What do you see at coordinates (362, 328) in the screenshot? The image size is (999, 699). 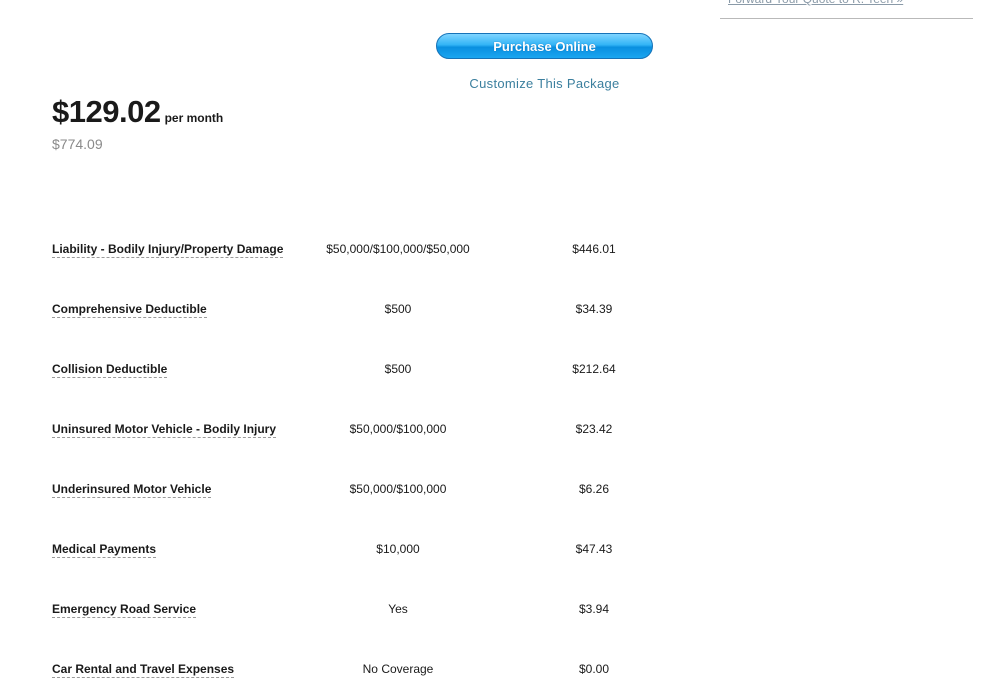 I see `table-row: Comprehensive Deductible $500 $34.39` at bounding box center [362, 328].